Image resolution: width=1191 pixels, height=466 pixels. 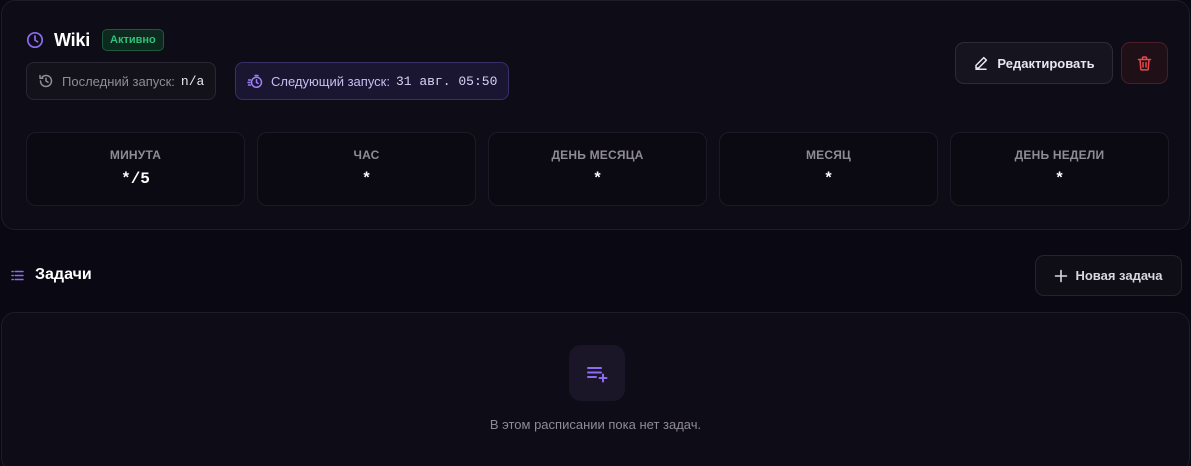 I want to click on edit-button: Редактировать, so click(x=1034, y=63).